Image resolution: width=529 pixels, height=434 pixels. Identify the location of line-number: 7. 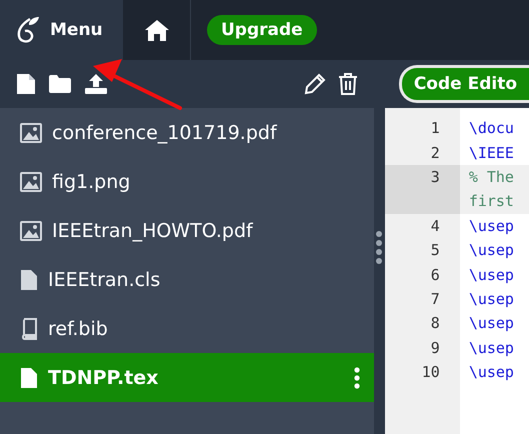
(435, 299).